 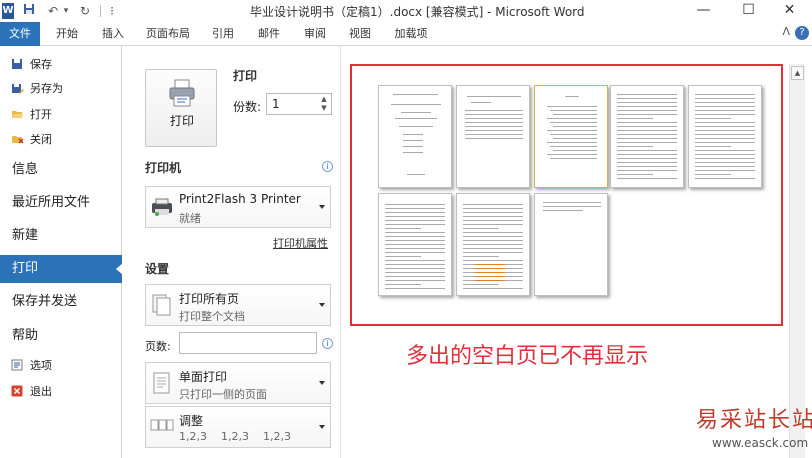 I want to click on nav-help: 帮助, so click(x=61, y=336).